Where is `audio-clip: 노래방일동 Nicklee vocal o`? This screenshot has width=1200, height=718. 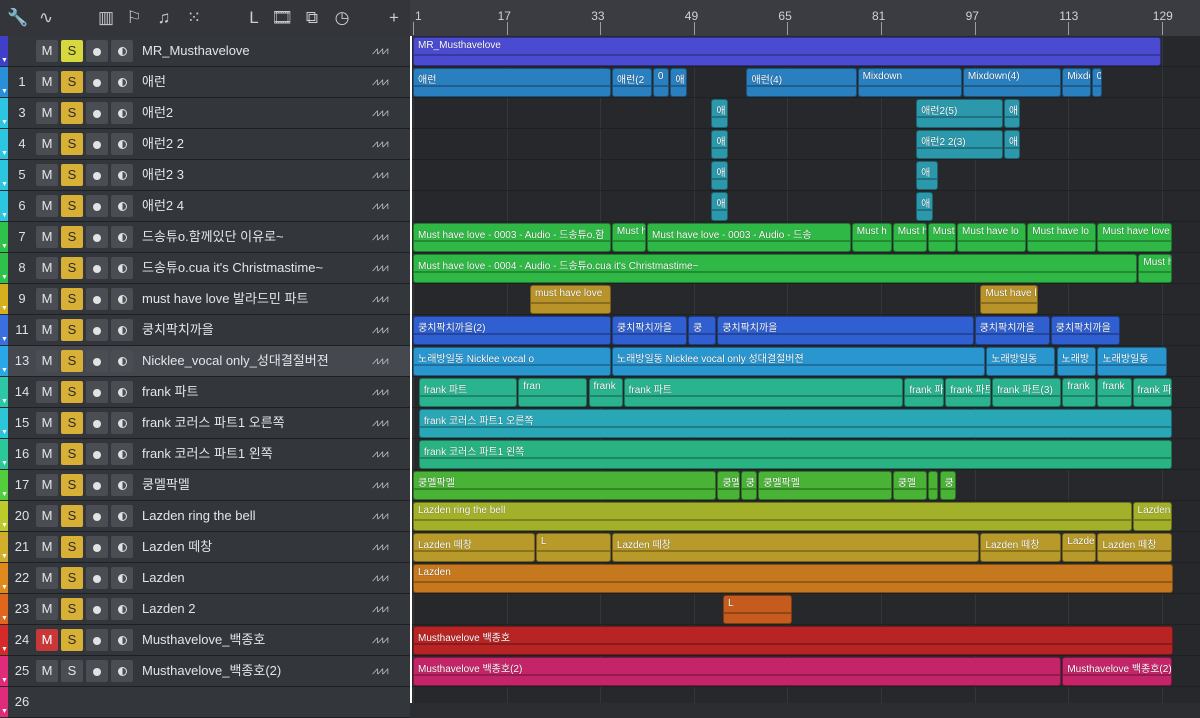 audio-clip: 노래방일동 Nicklee vocal o is located at coordinates (512, 361).